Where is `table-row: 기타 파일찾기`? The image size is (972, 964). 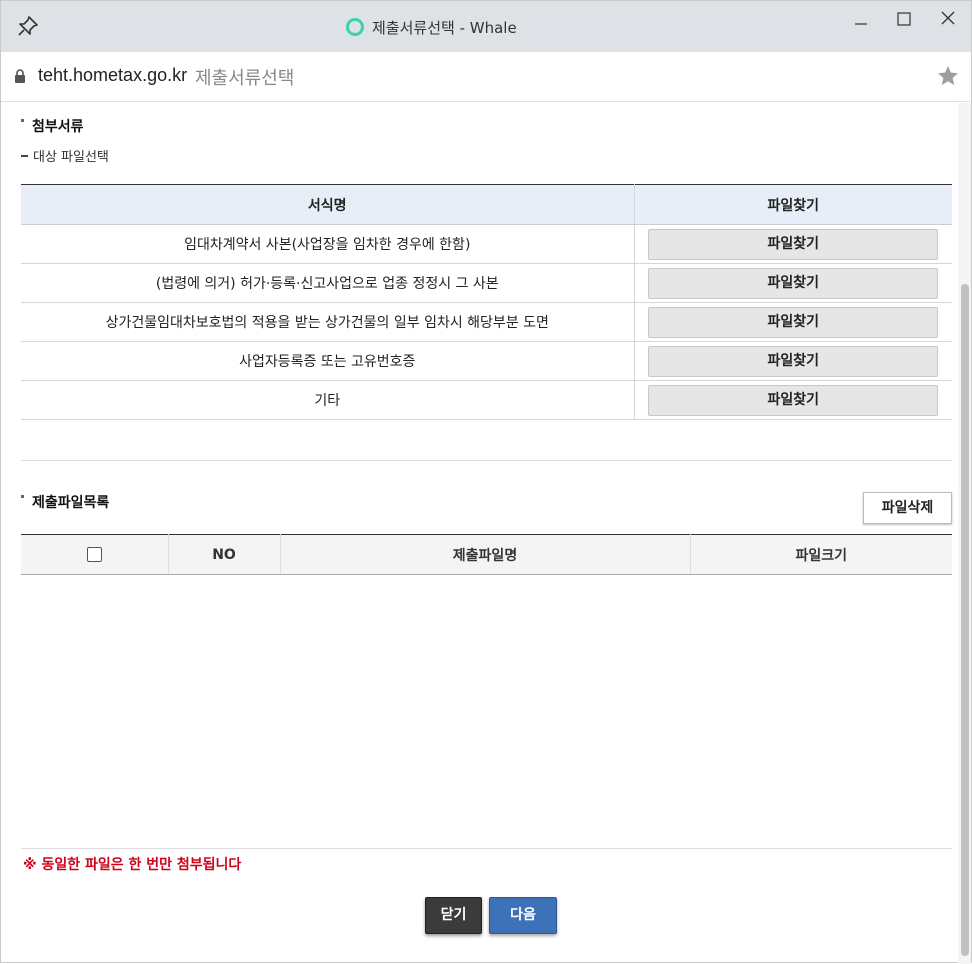 table-row: 기타 파일찾기 is located at coordinates (486, 400).